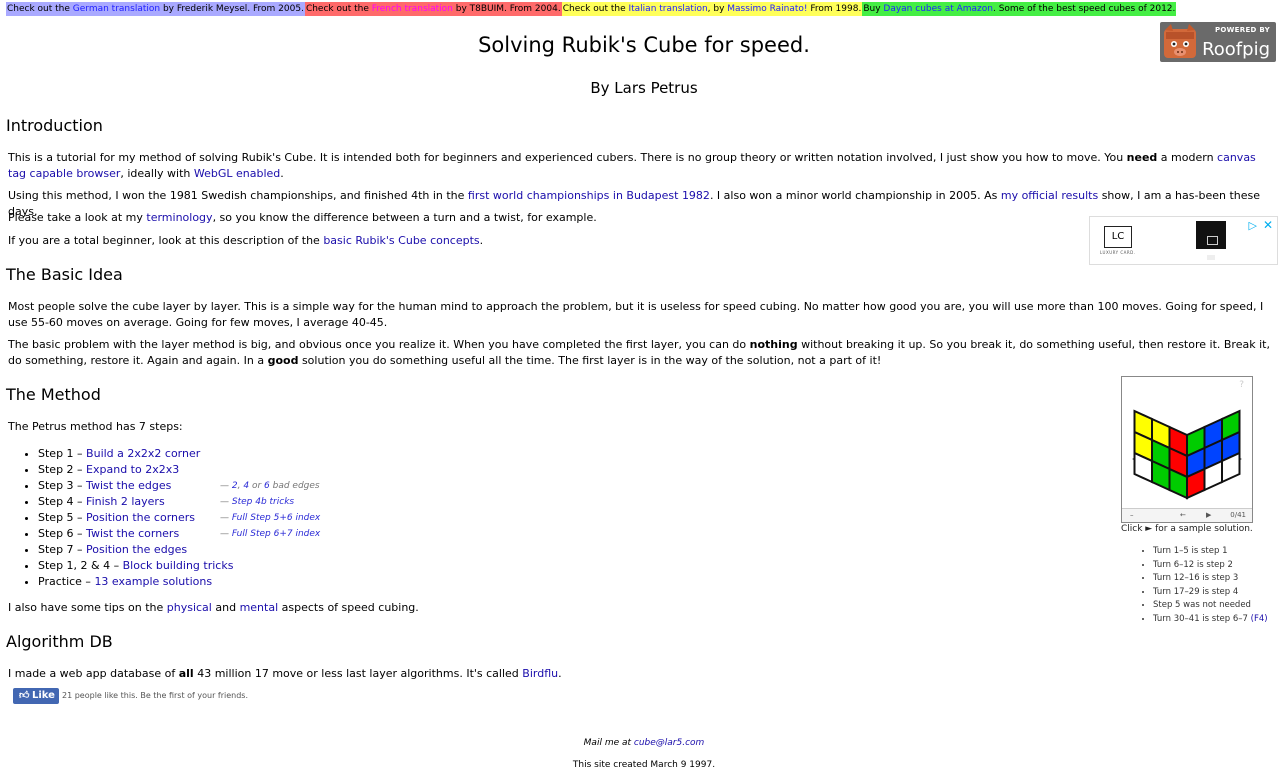  What do you see at coordinates (1049, 195) in the screenshot?
I see `official-results-link: my official results` at bounding box center [1049, 195].